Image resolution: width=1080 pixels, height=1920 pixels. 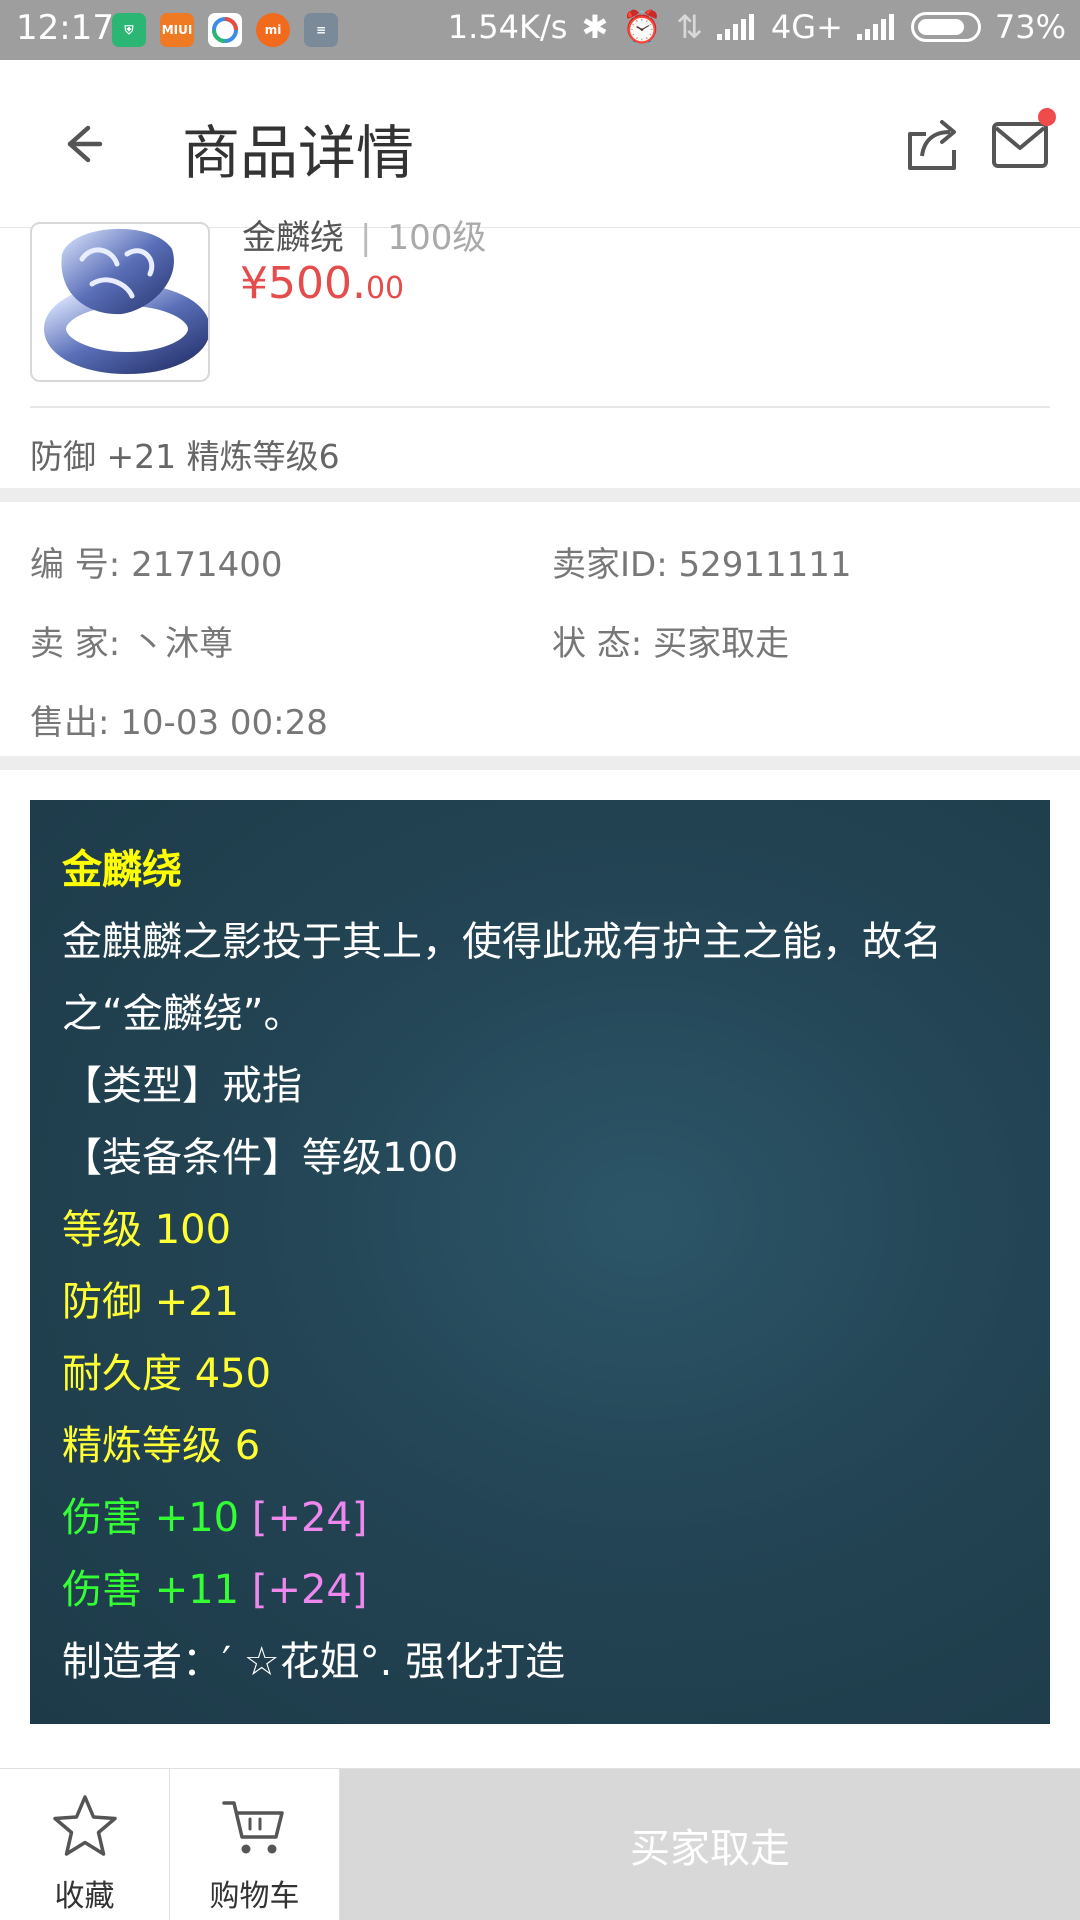 I want to click on status-right: 1.54K/s ✱ ⏰ ⇅ 4G+ 73%, so click(x=757, y=27).